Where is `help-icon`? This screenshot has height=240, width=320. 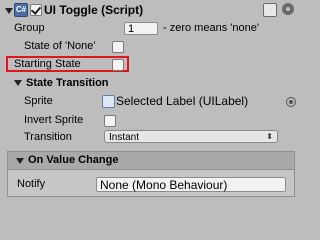
help-icon is located at coordinates (270, 10).